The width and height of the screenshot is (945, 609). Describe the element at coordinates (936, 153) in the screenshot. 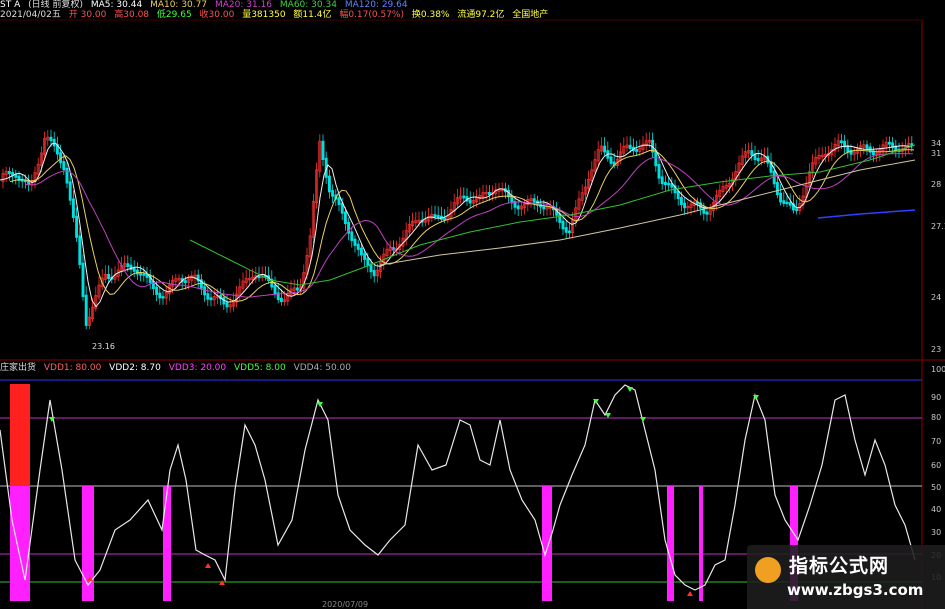

I see `main-axis-label: 31` at that location.